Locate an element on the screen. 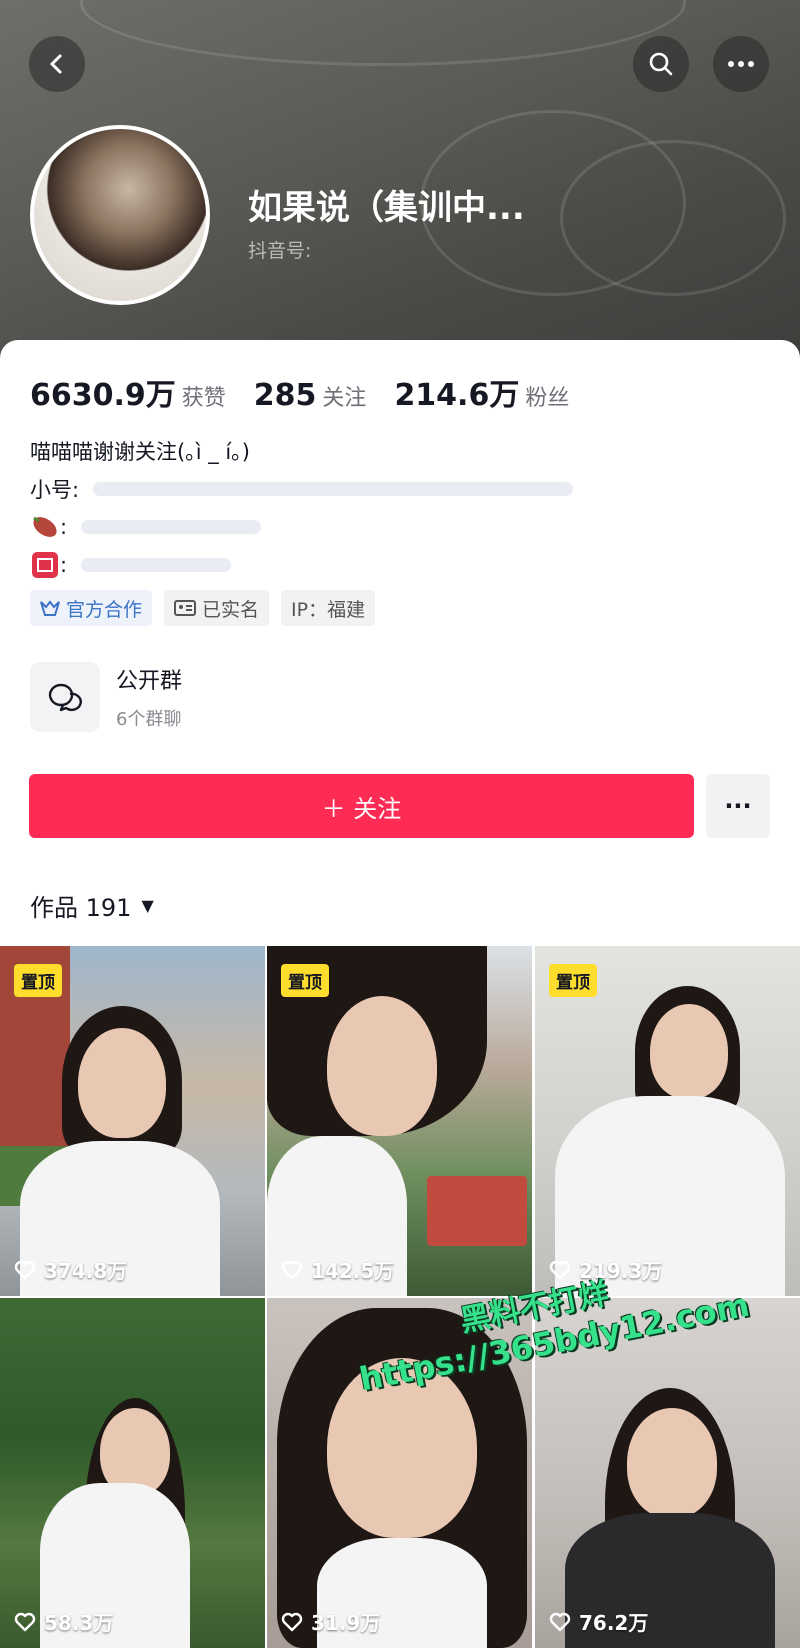  followers-count: 214.6万 is located at coordinates (456, 392).